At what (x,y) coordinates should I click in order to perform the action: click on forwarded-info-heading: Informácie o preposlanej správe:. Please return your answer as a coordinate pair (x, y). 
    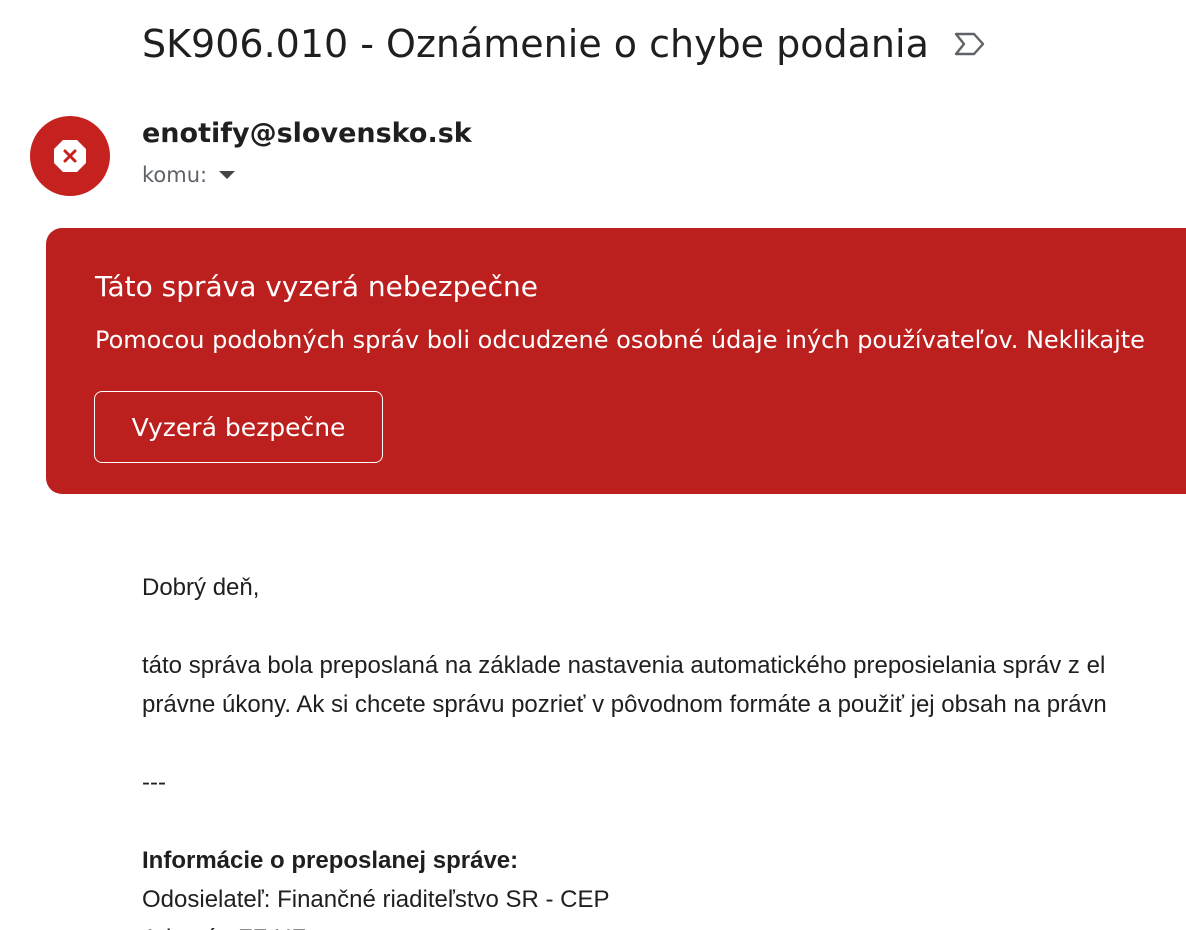
    Looking at the image, I should click on (330, 860).